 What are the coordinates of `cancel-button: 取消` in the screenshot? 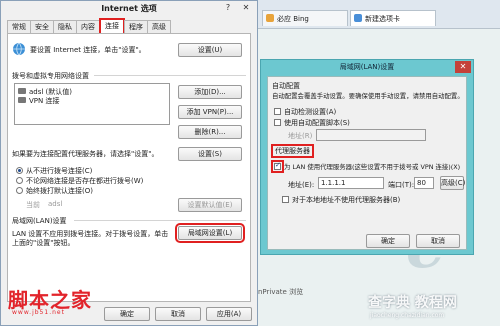 It's located at (178, 314).